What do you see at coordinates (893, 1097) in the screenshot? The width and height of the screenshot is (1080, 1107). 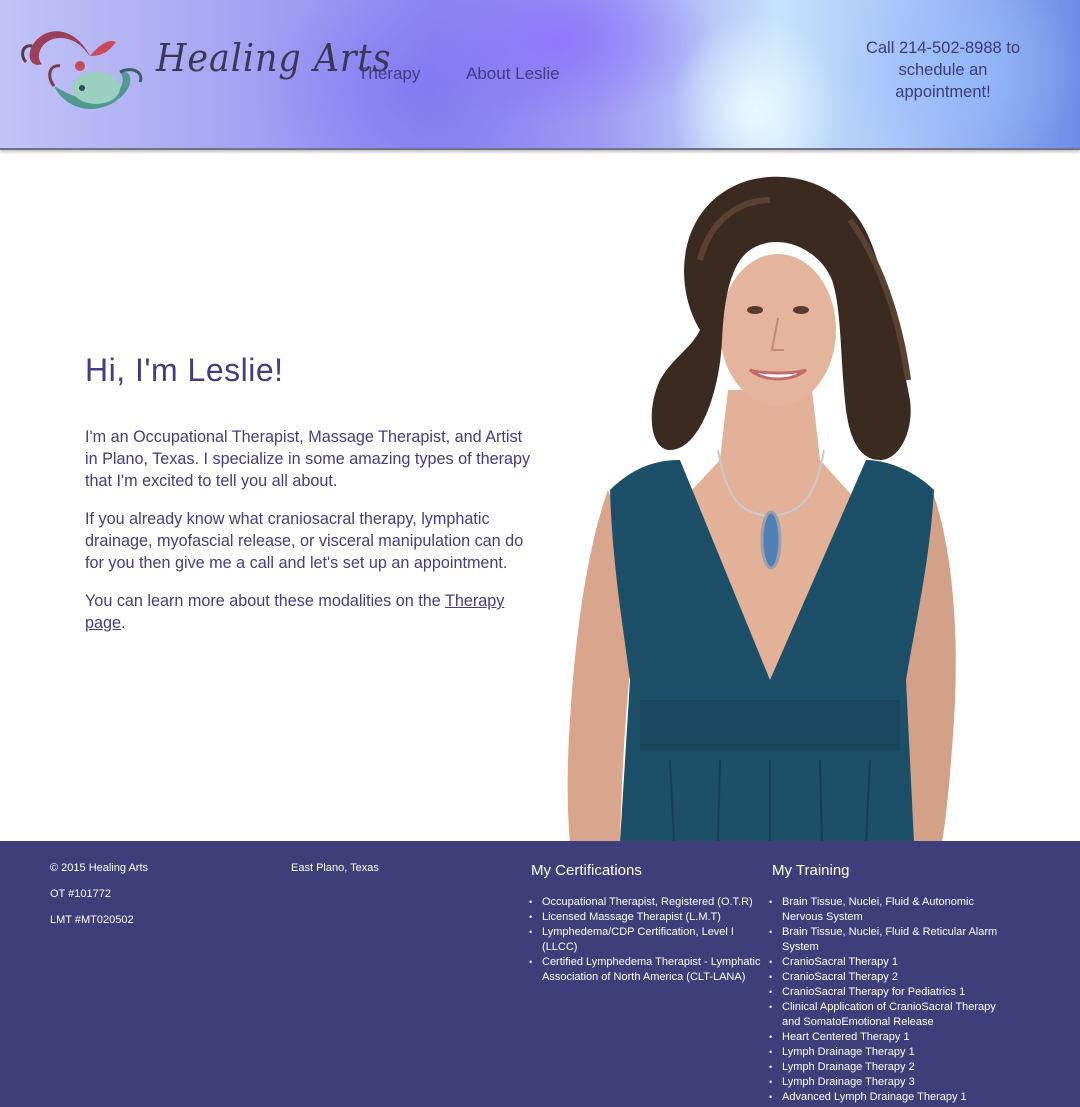 I see `training-item: Advanced Lymph Drainage Therapy 1` at bounding box center [893, 1097].